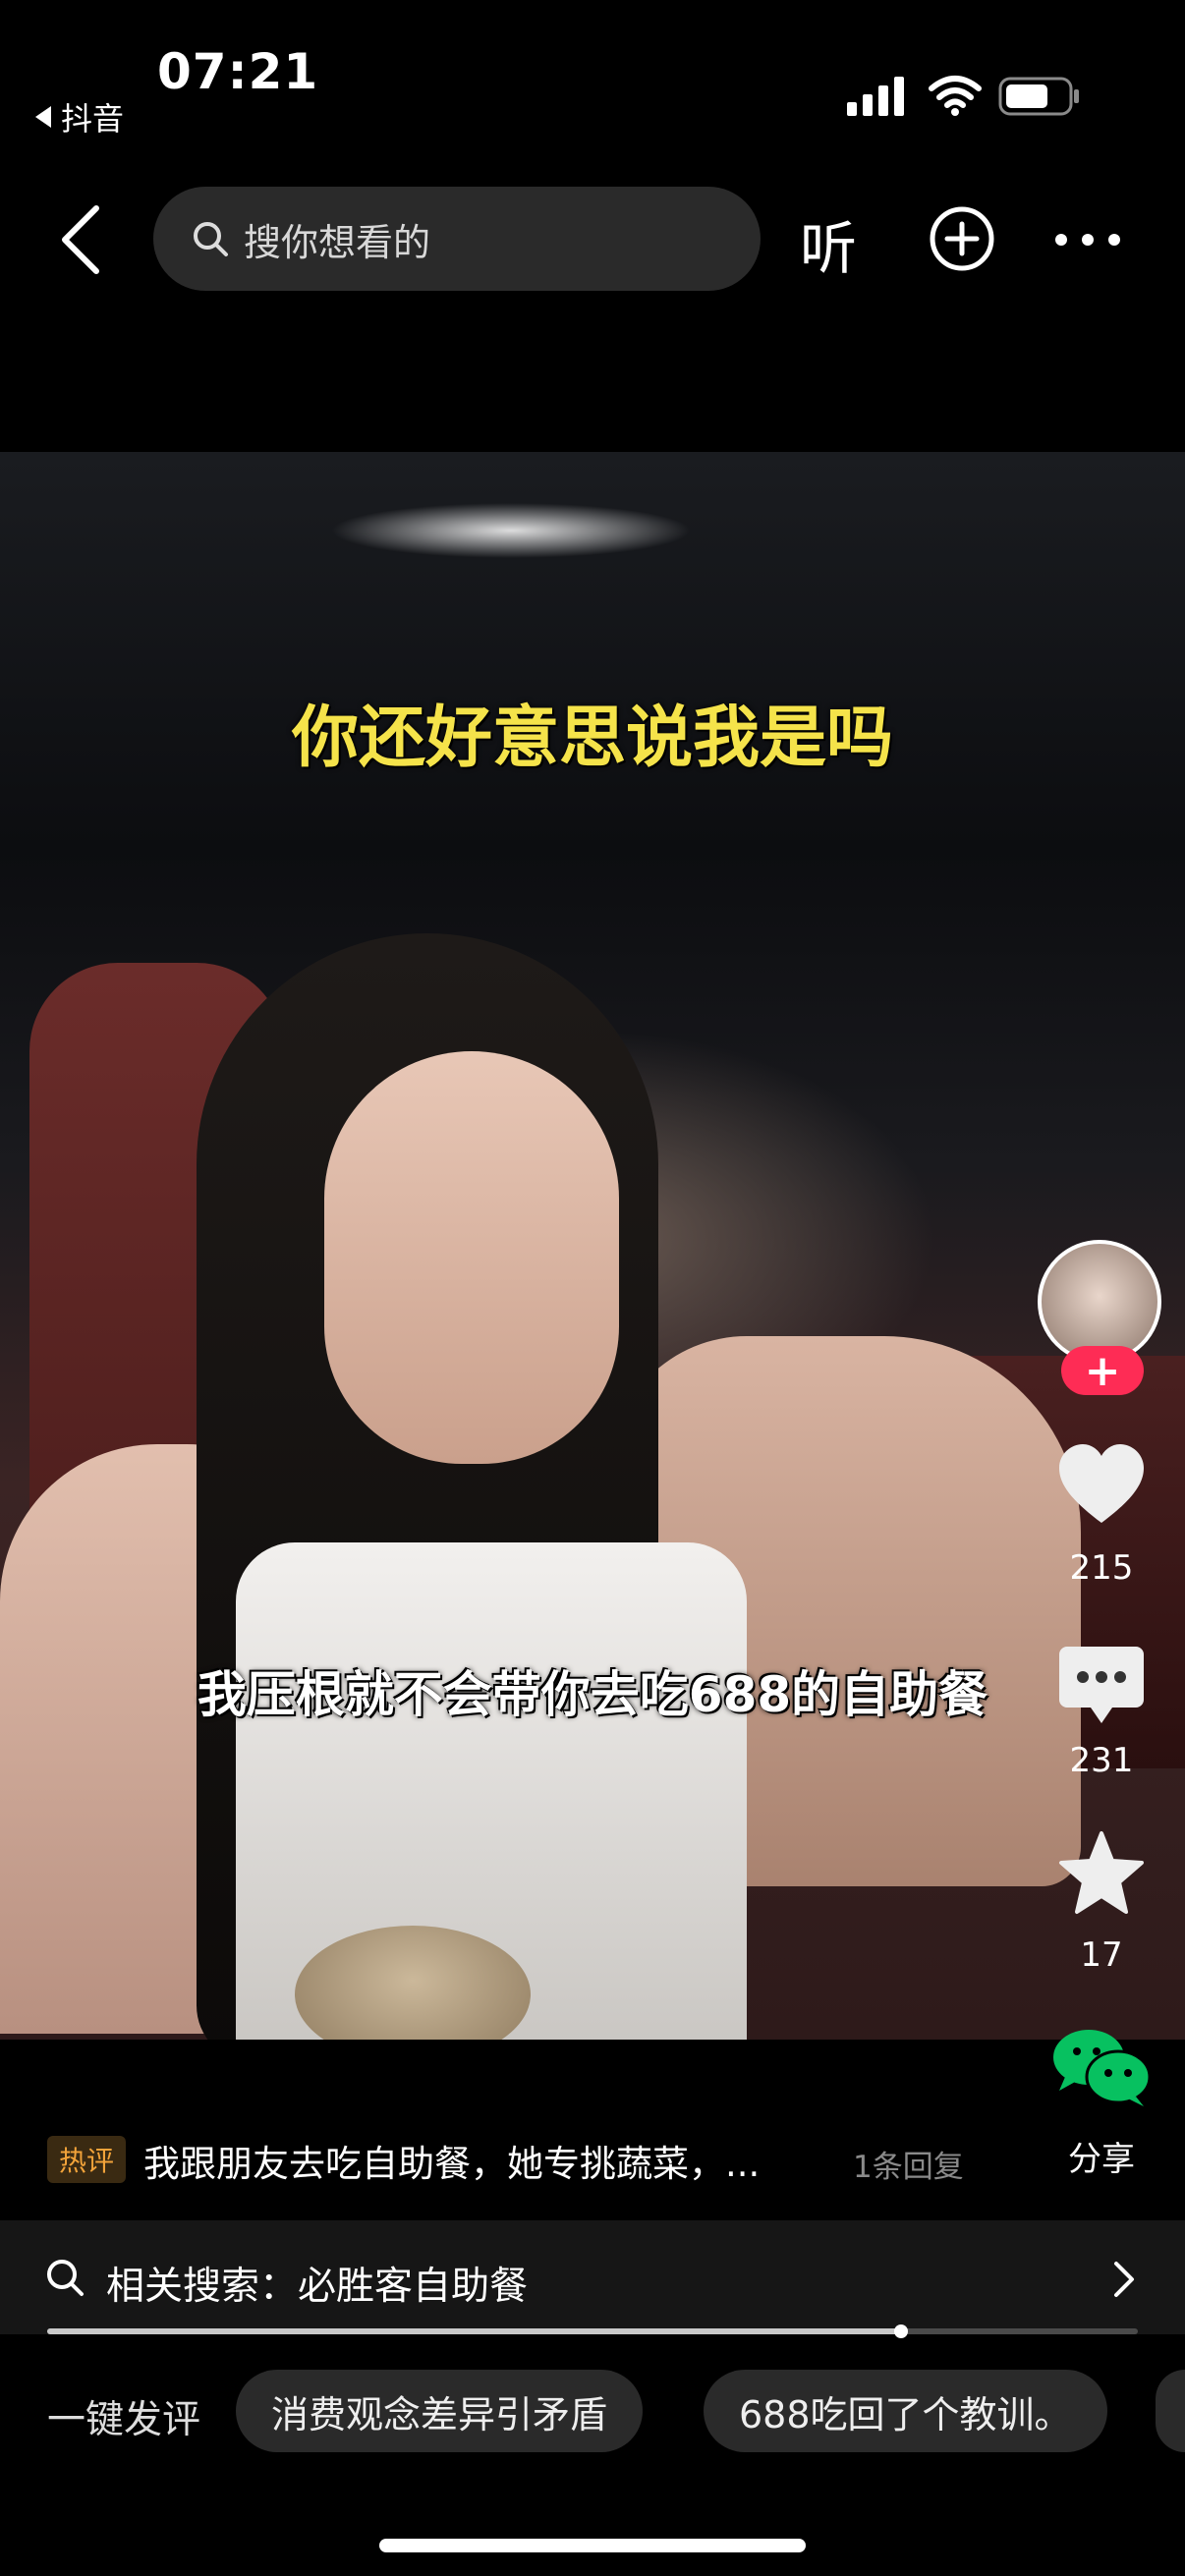 The width and height of the screenshot is (1185, 2576). What do you see at coordinates (592, 2545) in the screenshot?
I see `home-indicator` at bounding box center [592, 2545].